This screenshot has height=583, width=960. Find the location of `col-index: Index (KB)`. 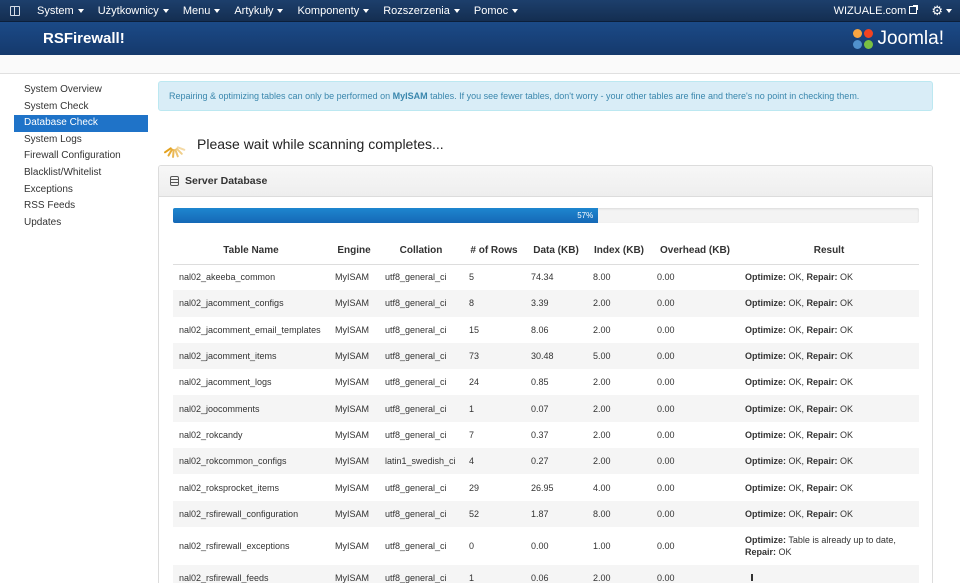

col-index: Index (KB) is located at coordinates (619, 251).